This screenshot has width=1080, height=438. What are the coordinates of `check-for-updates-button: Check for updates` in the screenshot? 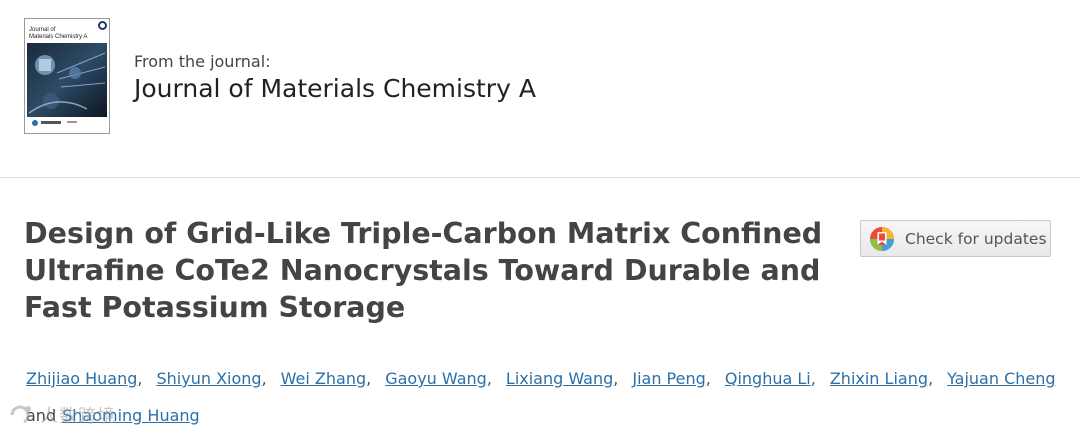 It's located at (955, 238).